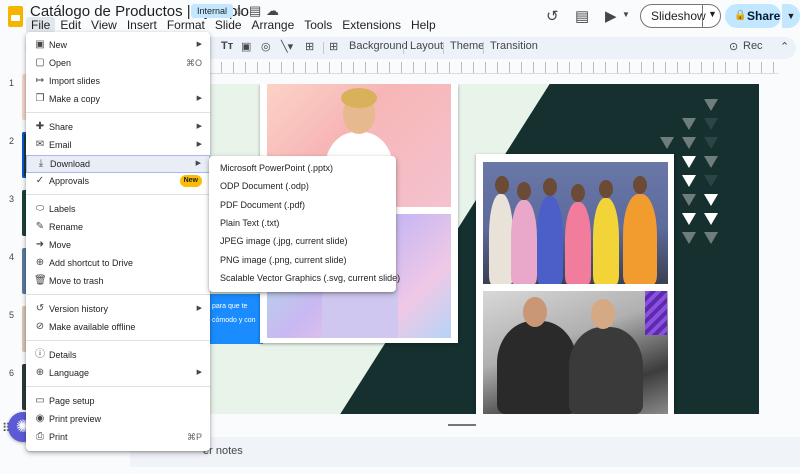 The width and height of the screenshot is (800, 474). Describe the element at coordinates (656, 313) in the screenshot. I see `purple-stripe-decoration` at that location.